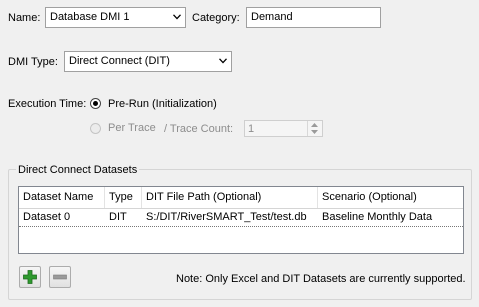 This screenshot has width=479, height=307. What do you see at coordinates (314, 125) in the screenshot?
I see `spinner-up-icon` at bounding box center [314, 125].